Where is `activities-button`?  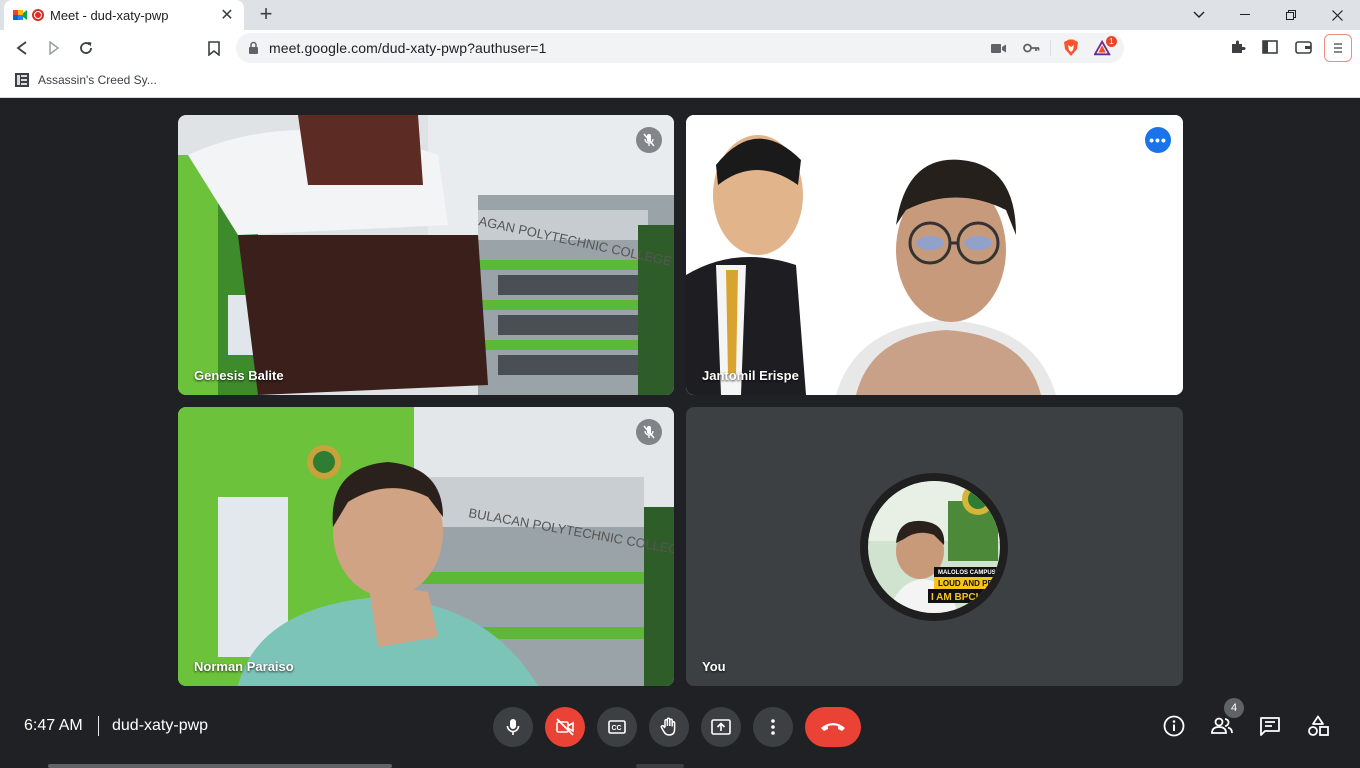 activities-button is located at coordinates (1318, 726).